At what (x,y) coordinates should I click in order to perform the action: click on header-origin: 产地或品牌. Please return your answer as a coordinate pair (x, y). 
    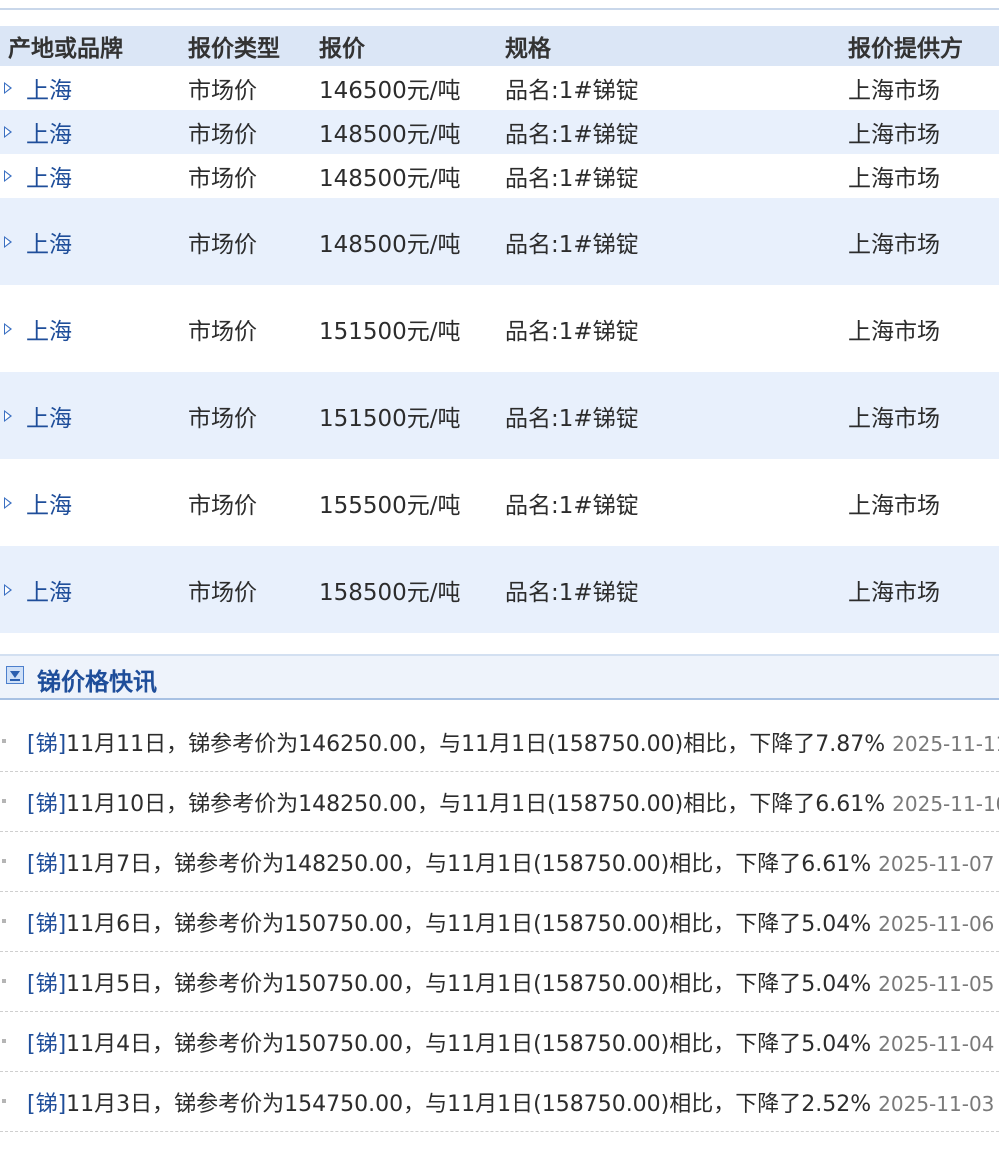
    Looking at the image, I should click on (65, 49).